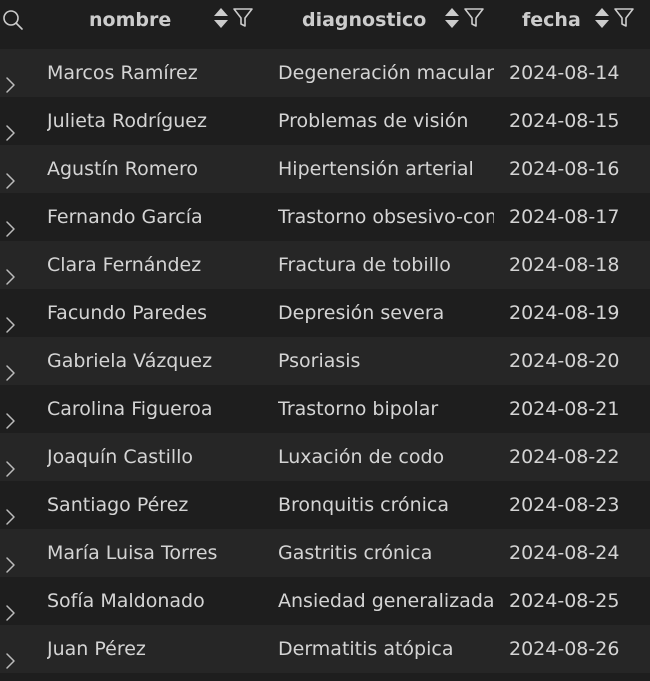  What do you see at coordinates (564, 505) in the screenshot?
I see `cell-fecha: 2024-08-23` at bounding box center [564, 505].